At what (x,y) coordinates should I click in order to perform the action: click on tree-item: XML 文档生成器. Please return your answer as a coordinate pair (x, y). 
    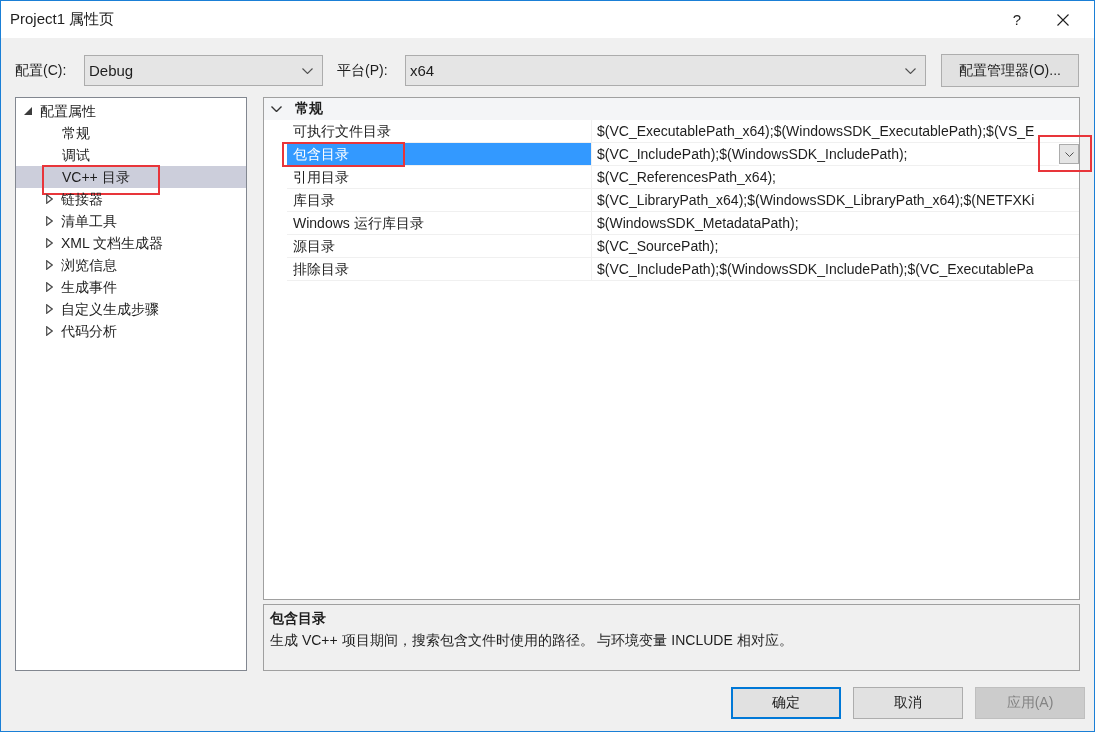
    Looking at the image, I should click on (131, 243).